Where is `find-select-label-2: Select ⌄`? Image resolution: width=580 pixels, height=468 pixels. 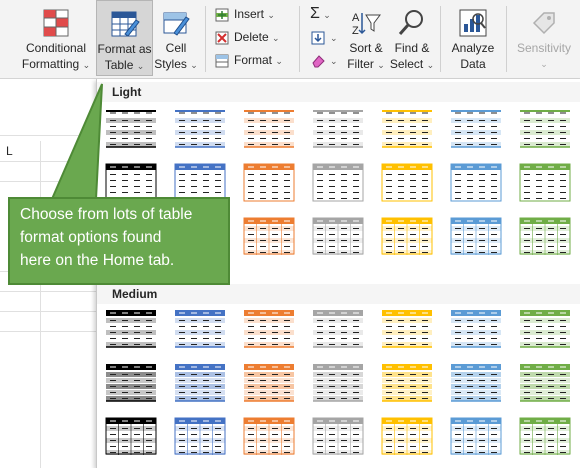 find-select-label-2: Select ⌄ is located at coordinates (412, 64).